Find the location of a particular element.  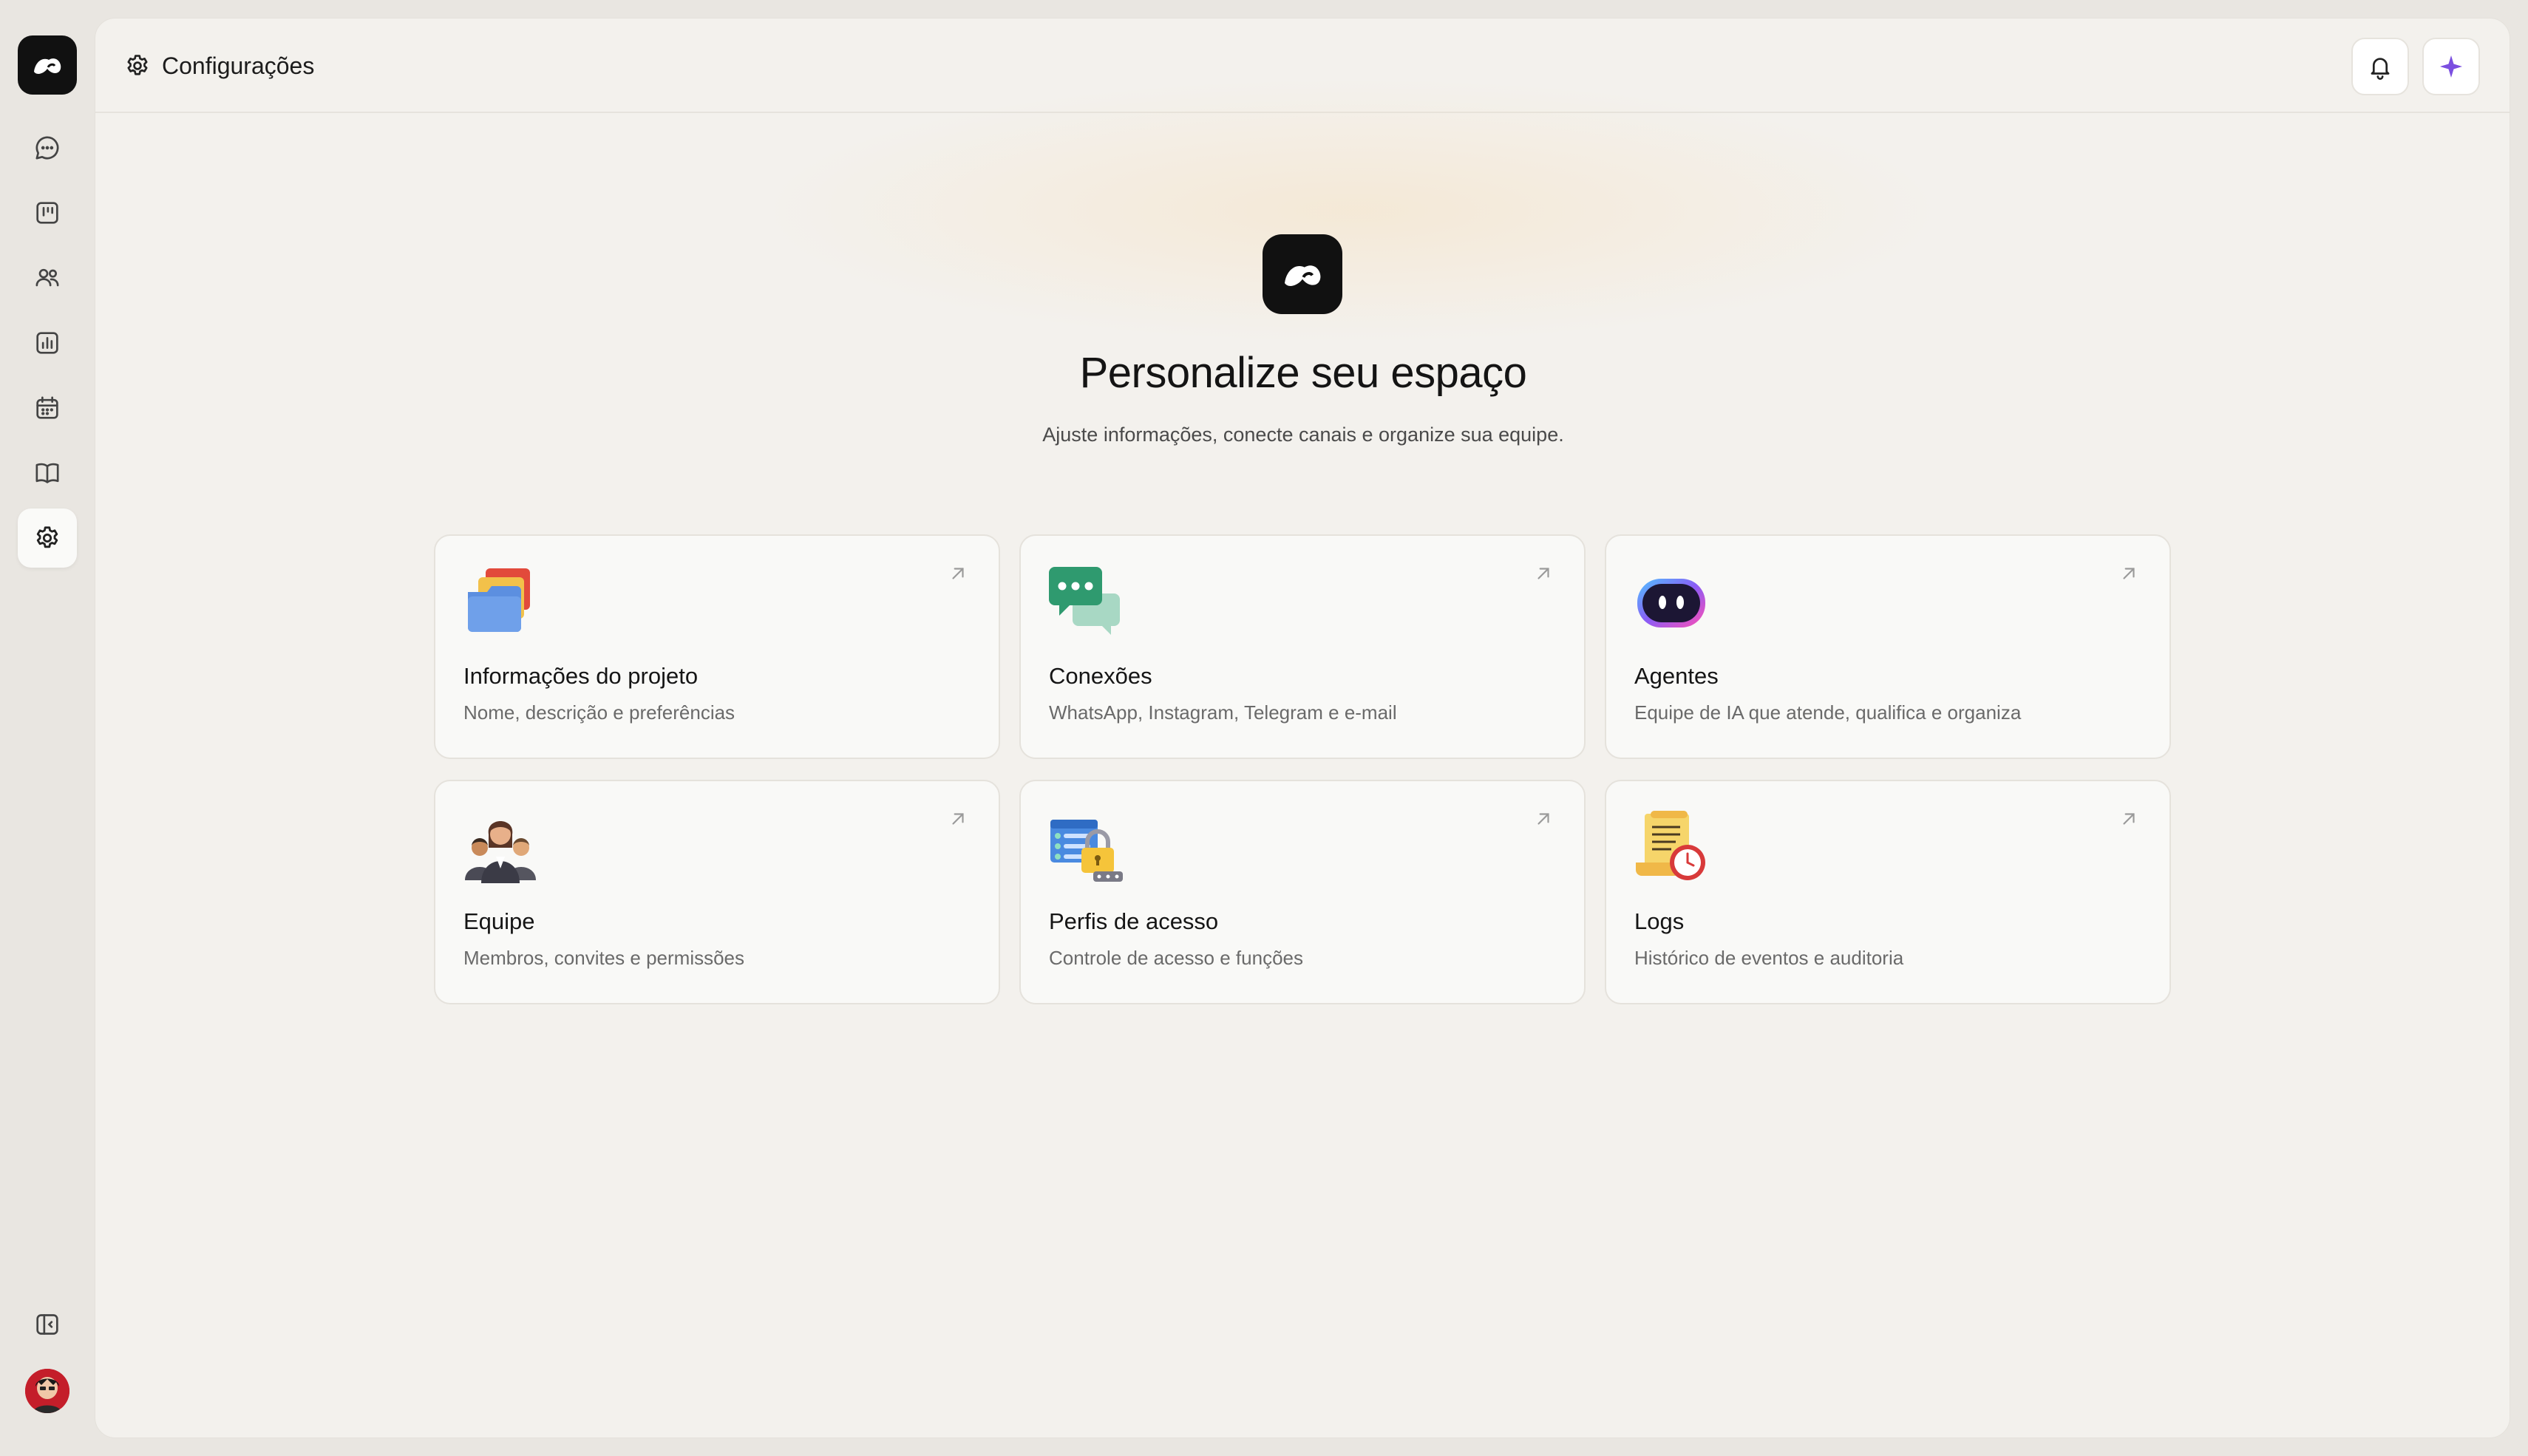

ai-assistant-button is located at coordinates (2451, 66).